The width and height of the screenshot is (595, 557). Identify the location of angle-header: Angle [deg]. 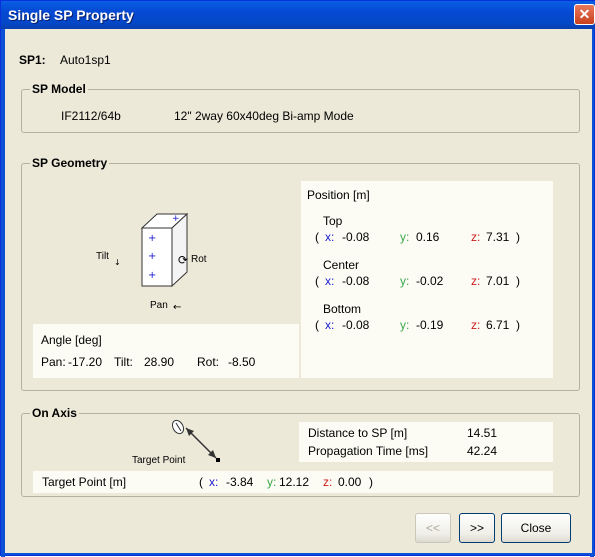
(71, 340).